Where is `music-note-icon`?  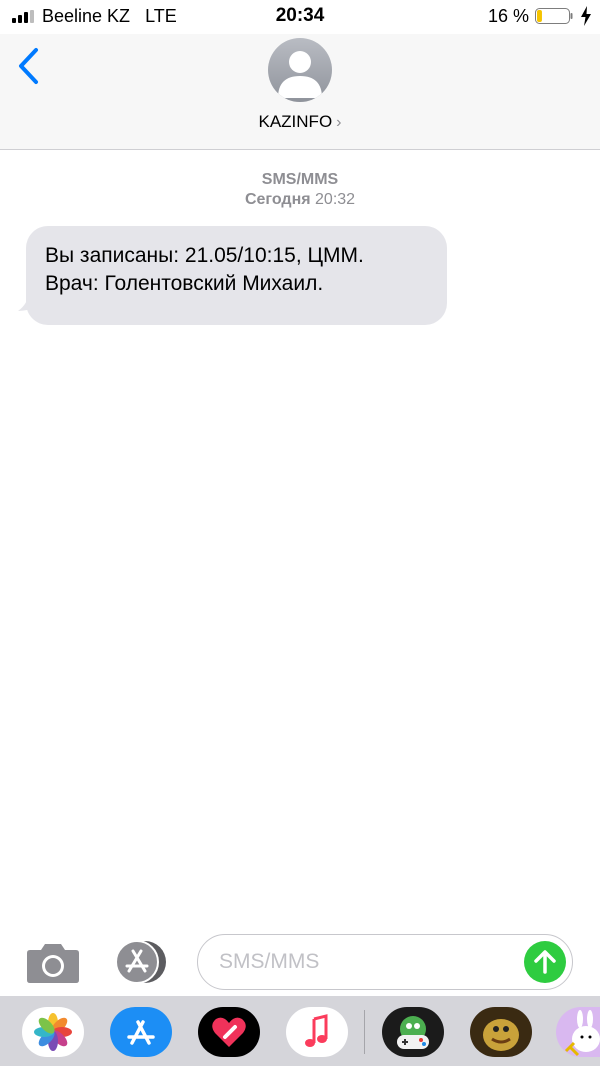
music-note-icon is located at coordinates (316, 1030).